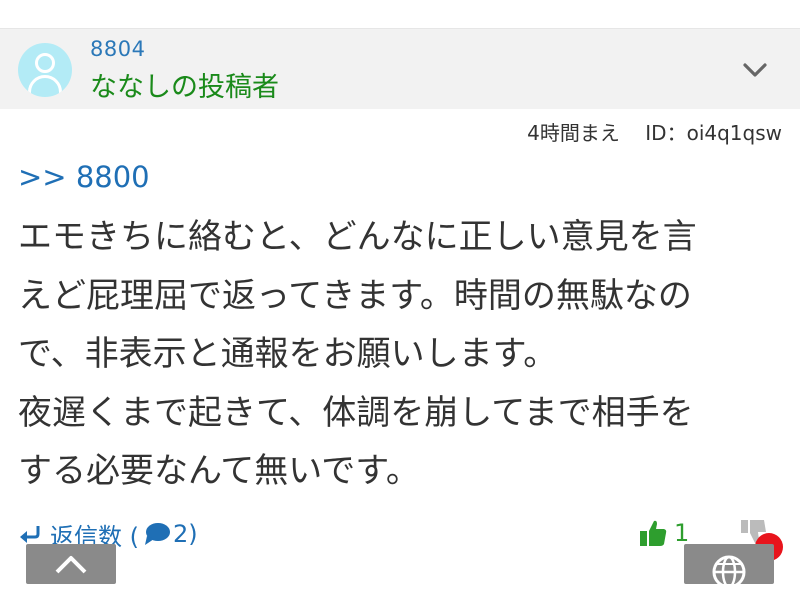  I want to click on reply-arrow-icon, so click(30, 534).